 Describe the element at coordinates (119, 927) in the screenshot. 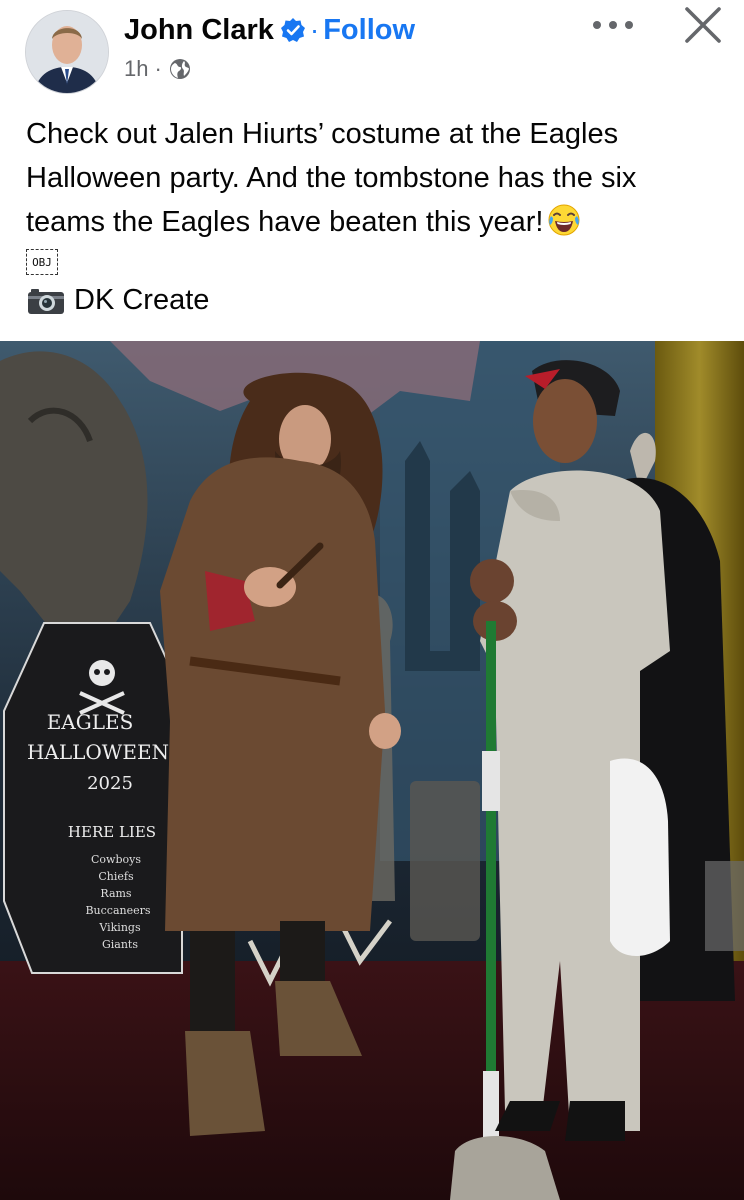

I see `tombstone-team-5: Vikings` at that location.